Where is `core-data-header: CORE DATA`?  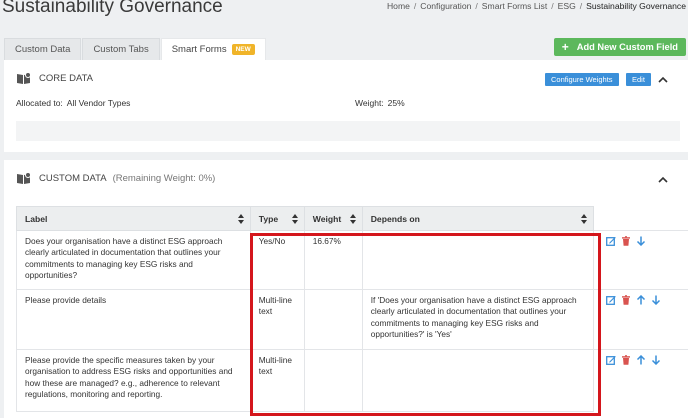
core-data-header: CORE DATA is located at coordinates (54, 78).